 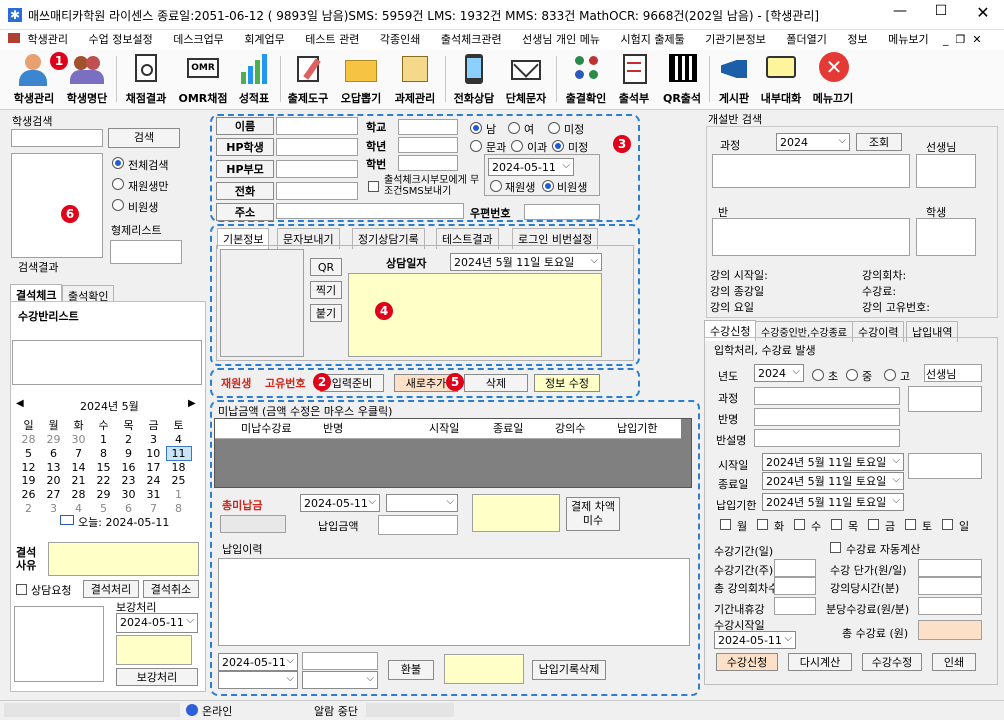 I want to click on calendar-next-icon: ▶, so click(x=192, y=403).